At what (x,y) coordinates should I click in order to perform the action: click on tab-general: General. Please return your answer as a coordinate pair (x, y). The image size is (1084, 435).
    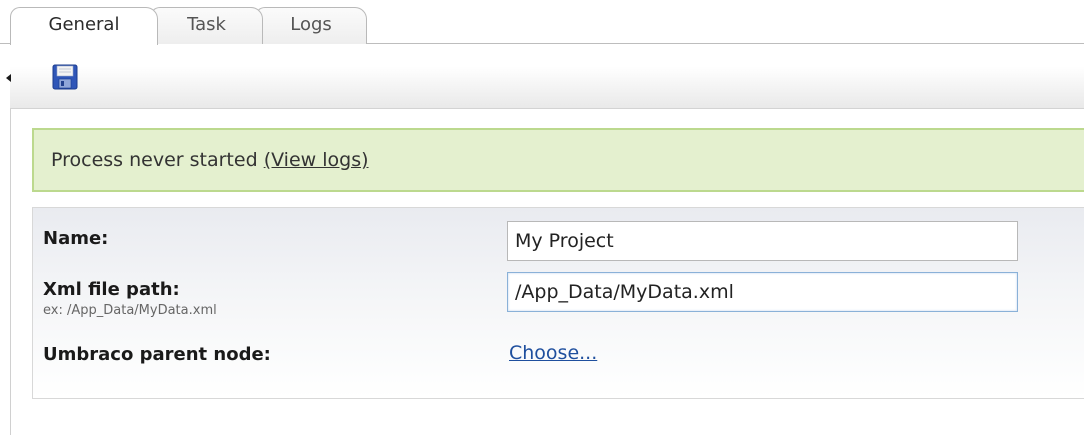
    Looking at the image, I should click on (84, 26).